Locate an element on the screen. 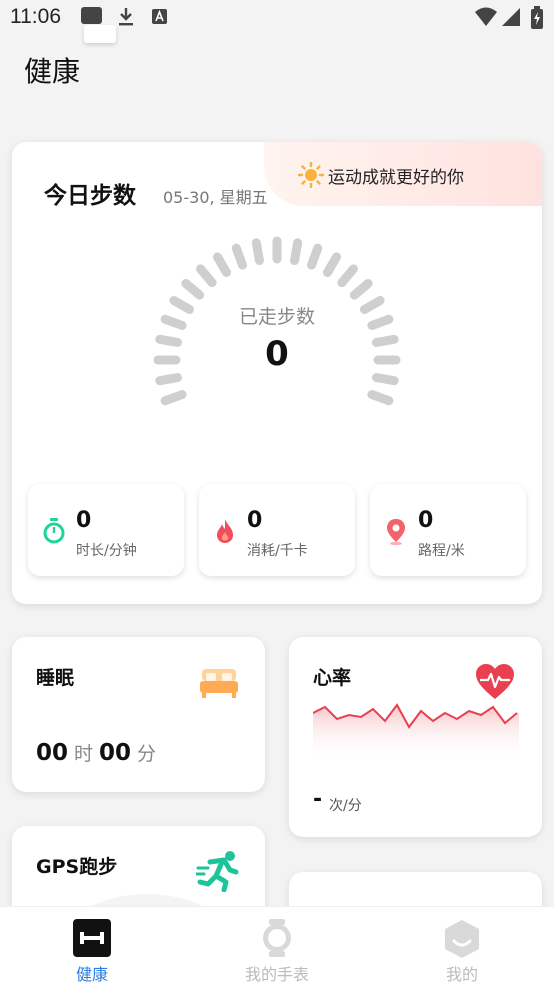  location-pin-icon is located at coordinates (396, 532).